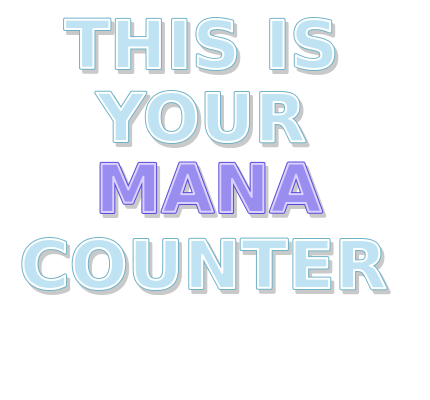 The width and height of the screenshot is (430, 400). I want to click on title-line-this-is: THIS IS THIS IS THIS IS, so click(203, 47).